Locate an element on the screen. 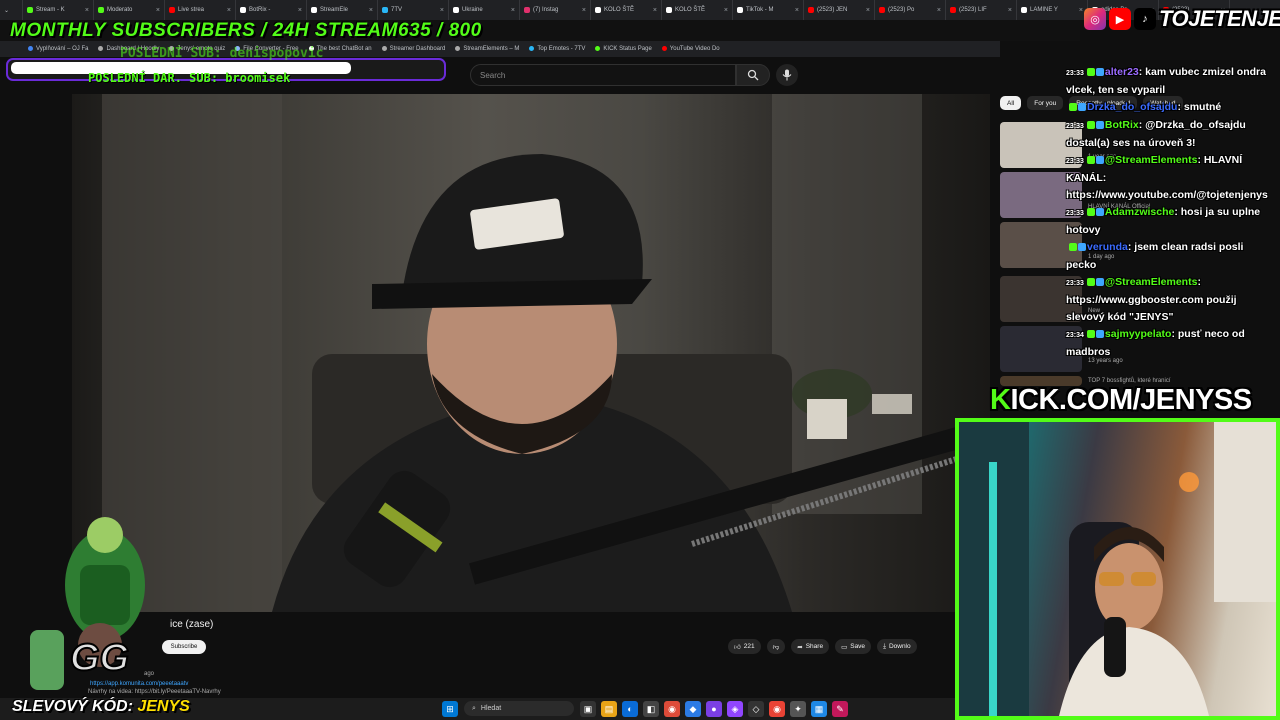 The height and width of the screenshot is (720, 1280). youtube-icon: ▶ is located at coordinates (1120, 19).